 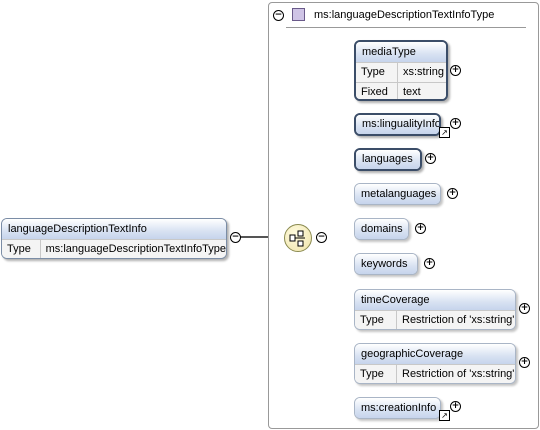 I want to click on type-panel-title-underline, so click(x=406, y=27).